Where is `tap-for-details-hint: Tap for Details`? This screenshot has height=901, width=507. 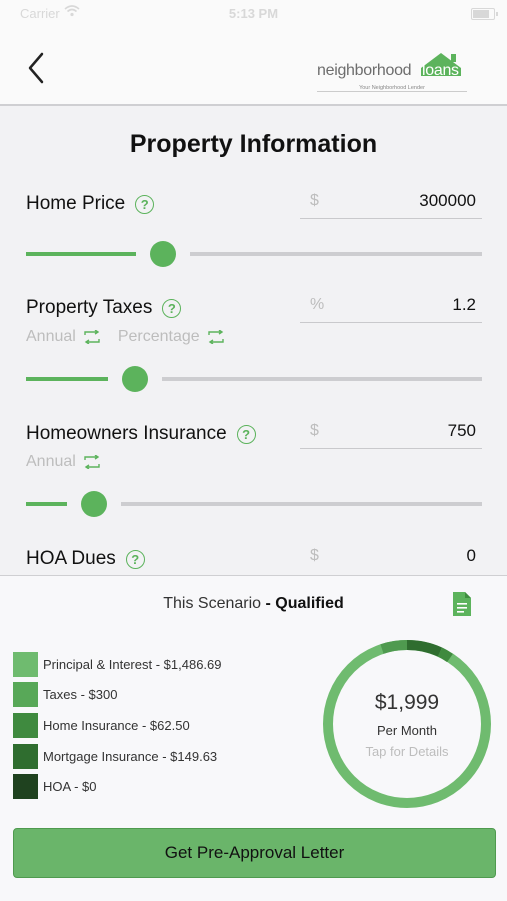 tap-for-details-hint: Tap for Details is located at coordinates (407, 751).